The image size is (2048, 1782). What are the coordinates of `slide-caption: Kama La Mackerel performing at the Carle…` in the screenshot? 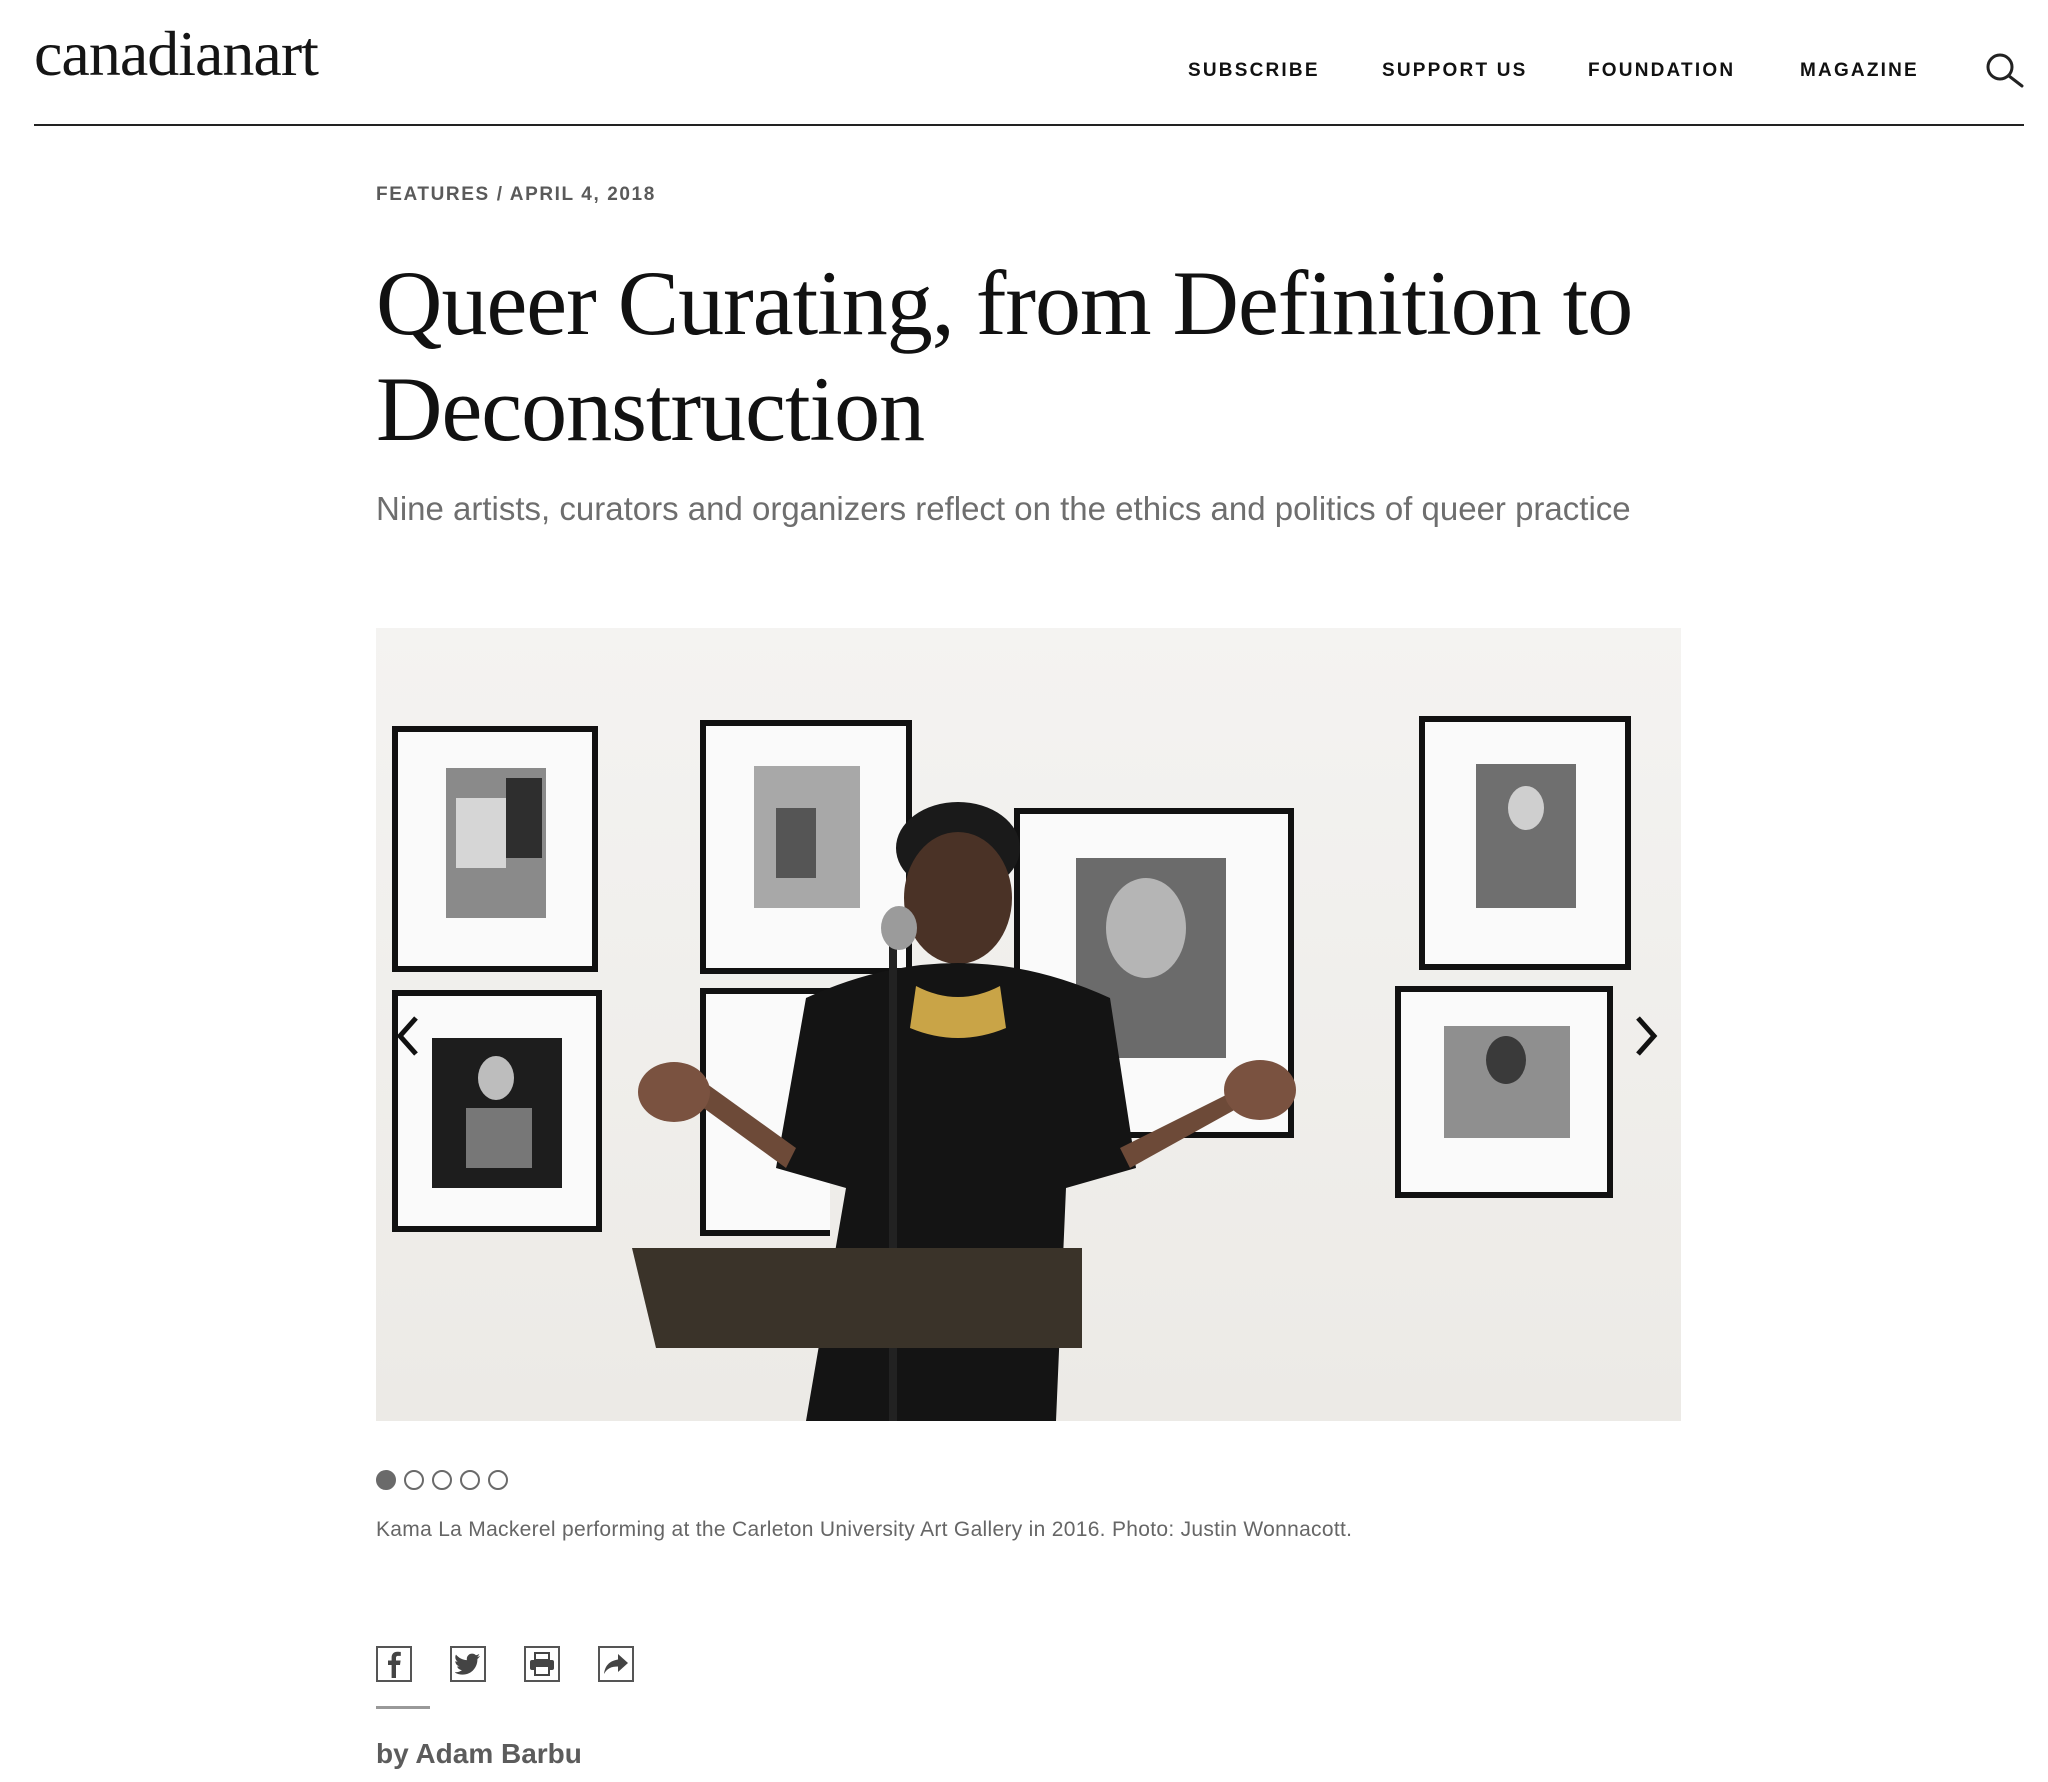 It's located at (864, 1529).